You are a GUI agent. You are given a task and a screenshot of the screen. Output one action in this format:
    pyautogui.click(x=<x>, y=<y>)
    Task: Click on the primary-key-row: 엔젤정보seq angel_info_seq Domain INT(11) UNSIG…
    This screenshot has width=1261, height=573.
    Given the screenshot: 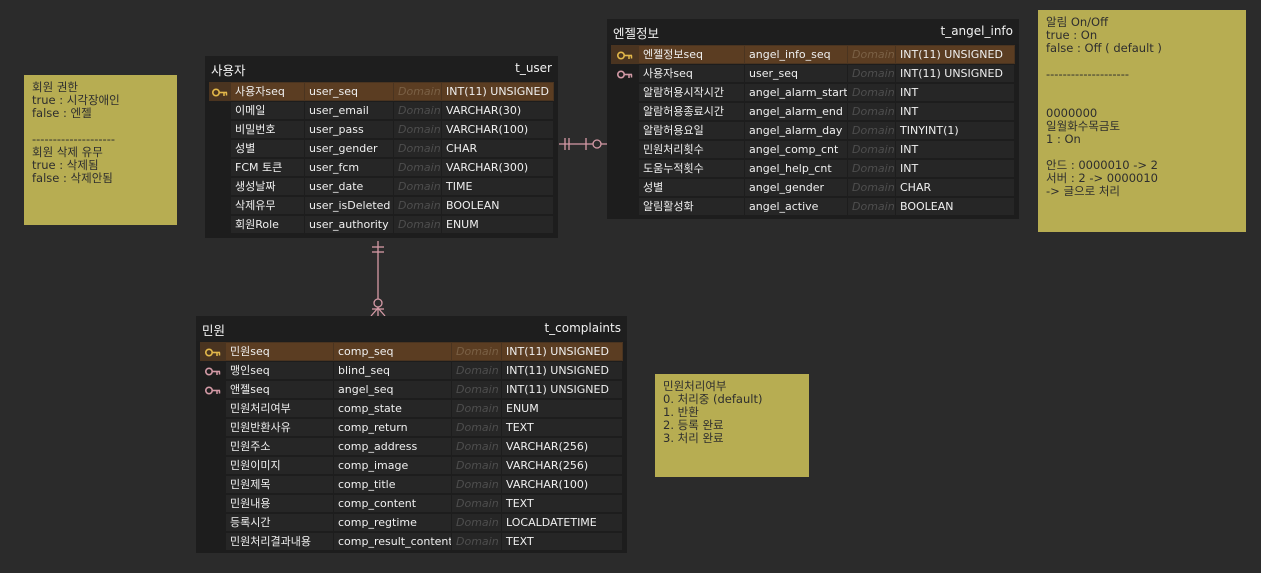 What is the action you would take?
    pyautogui.click(x=813, y=54)
    